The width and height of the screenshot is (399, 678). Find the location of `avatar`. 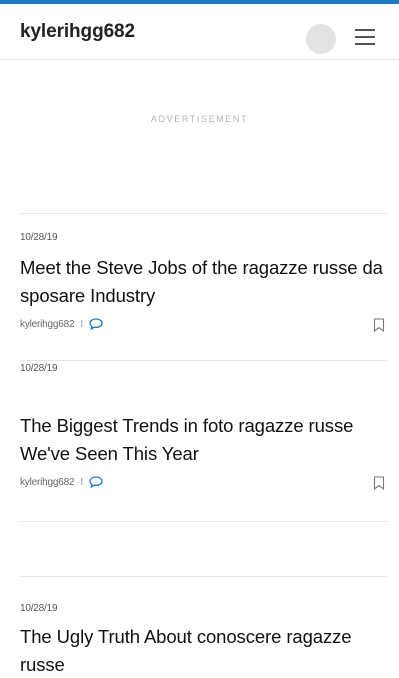

avatar is located at coordinates (321, 39).